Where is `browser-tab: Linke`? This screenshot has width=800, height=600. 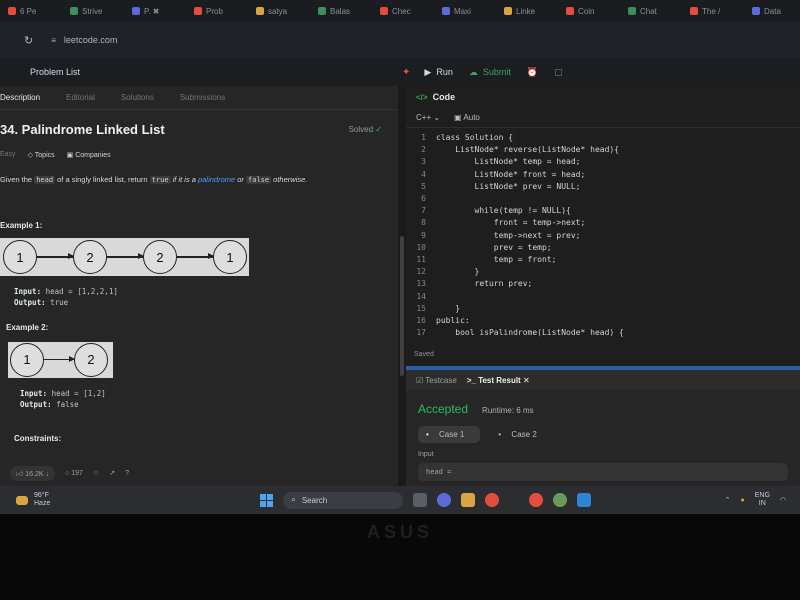
browser-tab: Linke is located at coordinates (527, 11).